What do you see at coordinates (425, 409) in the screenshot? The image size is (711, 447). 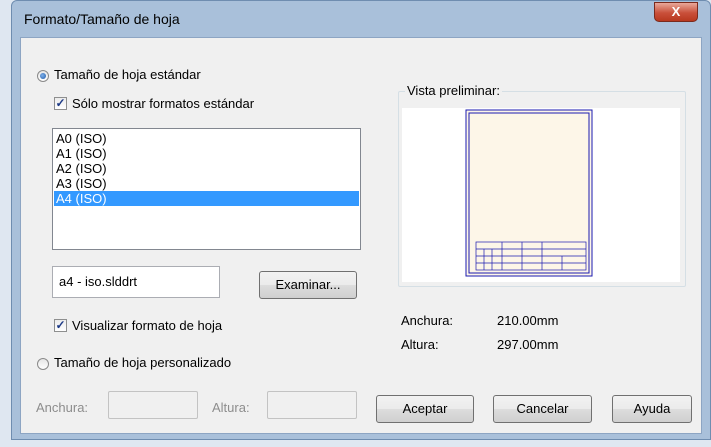 I see `ok-button: Aceptar` at bounding box center [425, 409].